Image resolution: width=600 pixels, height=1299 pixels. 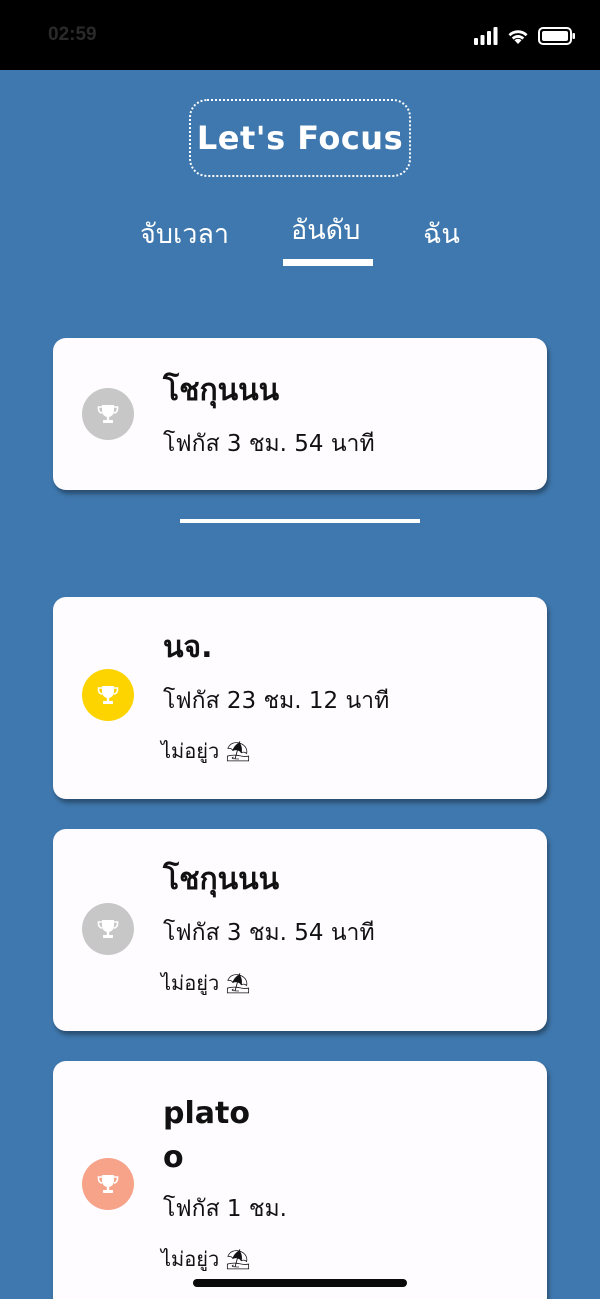 I want to click on section-divider, so click(x=300, y=521).